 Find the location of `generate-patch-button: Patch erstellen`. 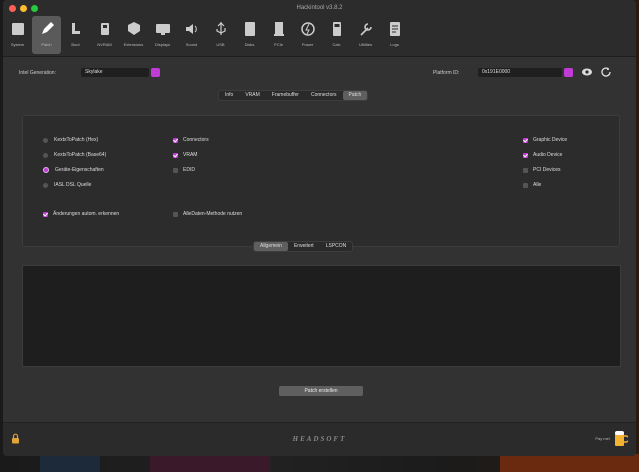

generate-patch-button: Patch erstellen is located at coordinates (321, 391).